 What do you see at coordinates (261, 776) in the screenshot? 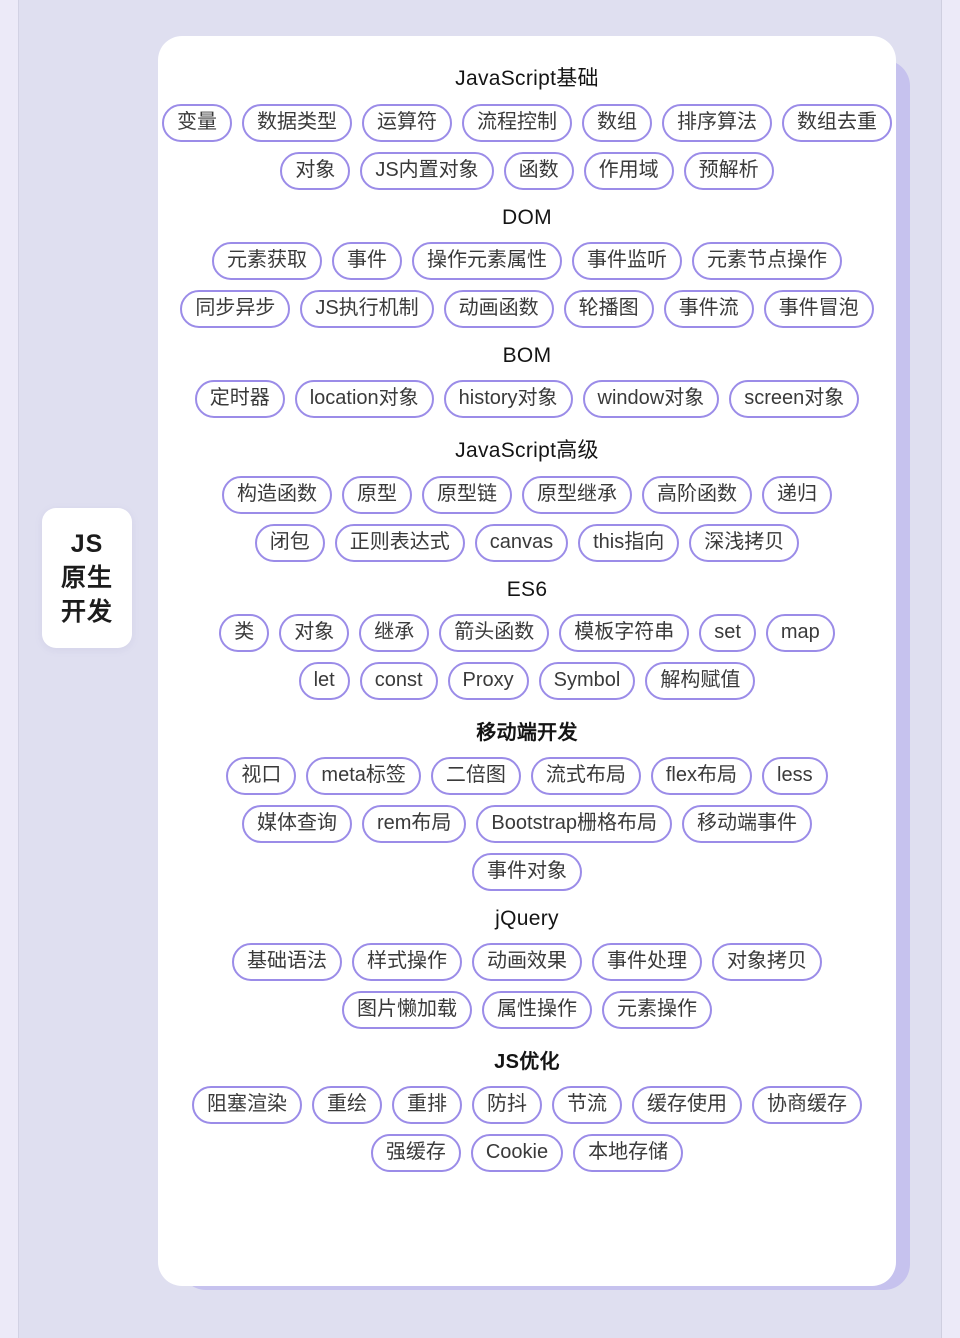
I see `topic-chip: 视口` at bounding box center [261, 776].